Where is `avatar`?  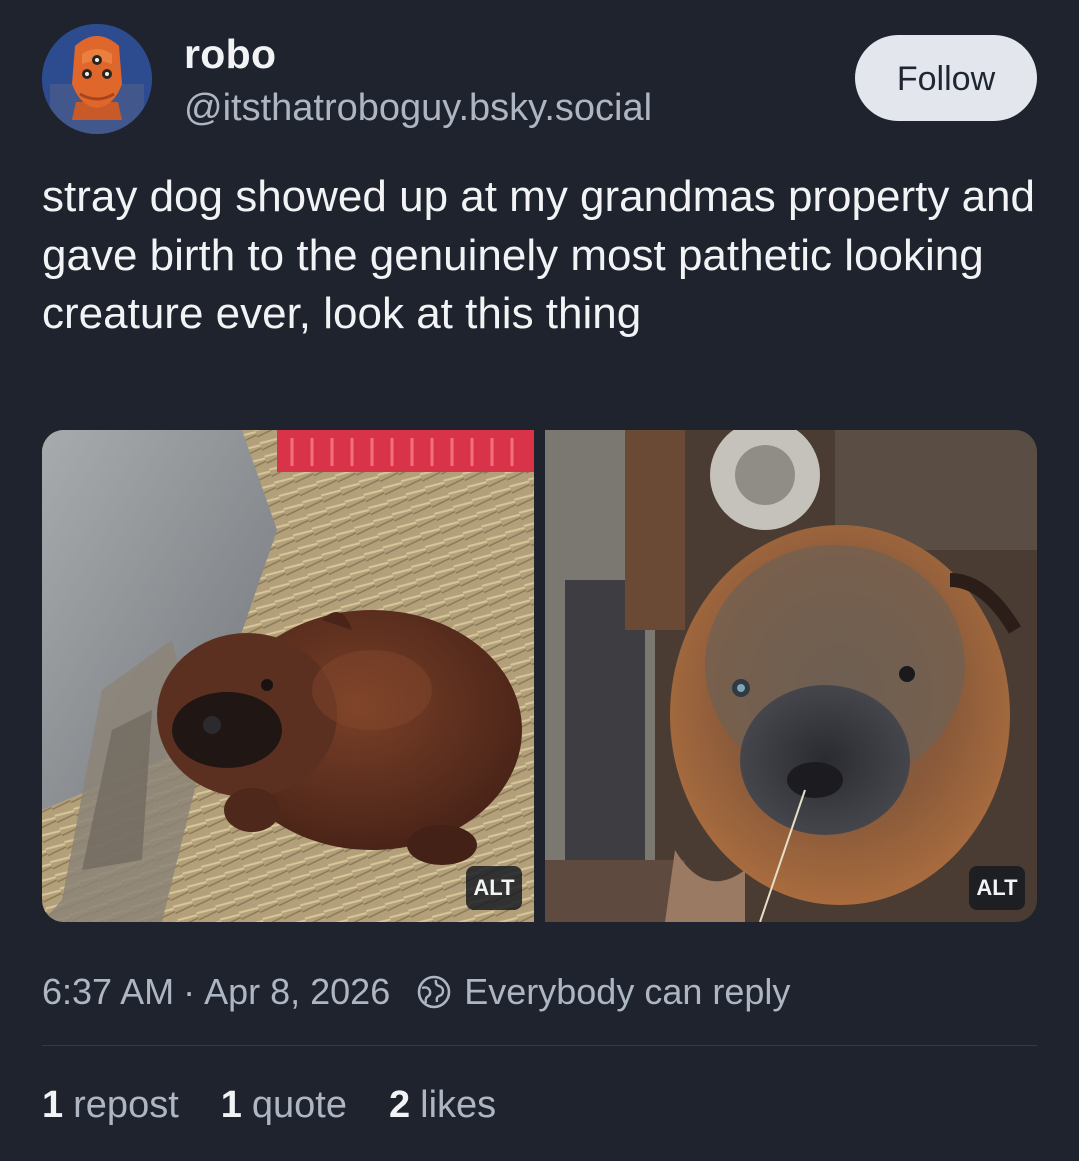
avatar is located at coordinates (97, 79).